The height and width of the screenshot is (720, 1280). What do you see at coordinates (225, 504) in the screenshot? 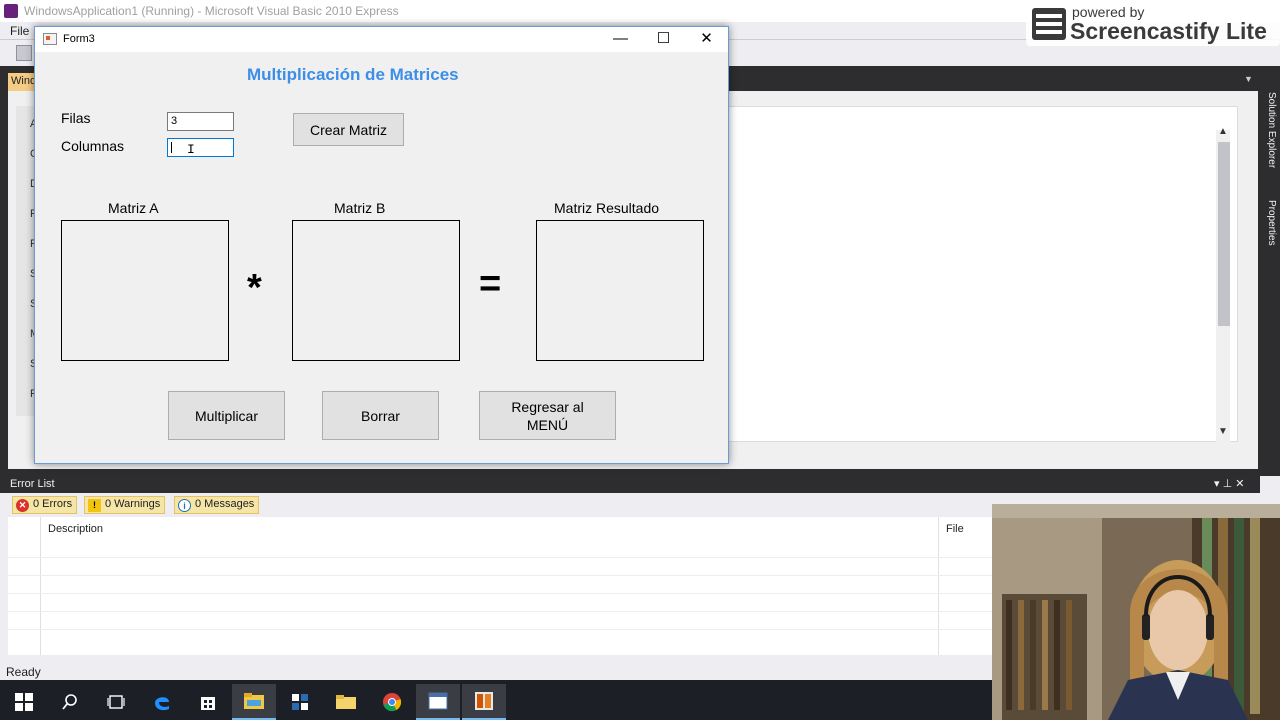
I see `messages-count: 0 Messages` at bounding box center [225, 504].